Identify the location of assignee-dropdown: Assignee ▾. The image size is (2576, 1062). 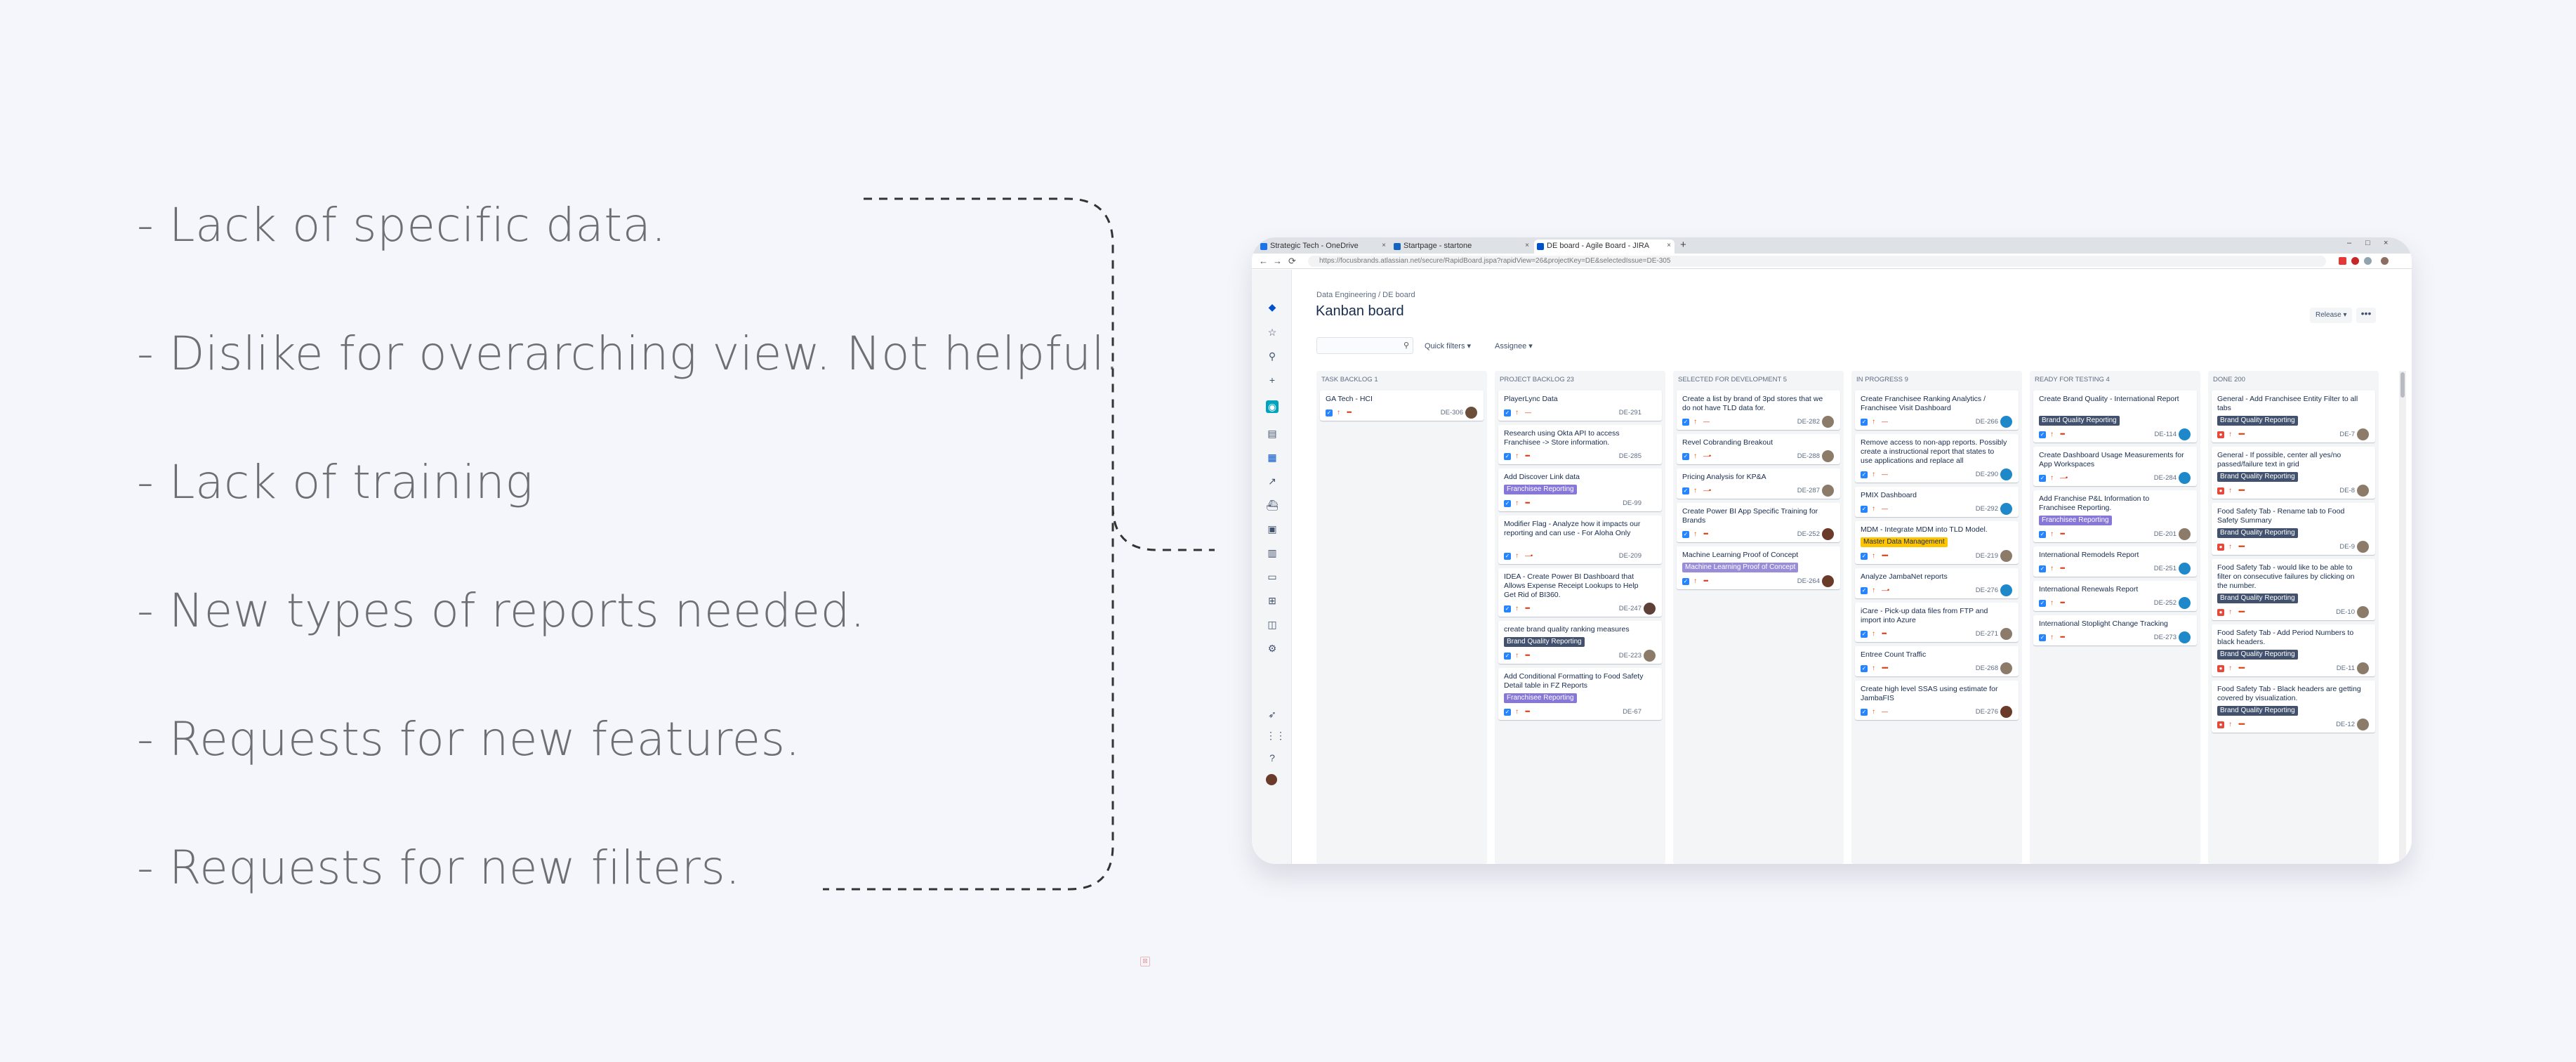
(1514, 345).